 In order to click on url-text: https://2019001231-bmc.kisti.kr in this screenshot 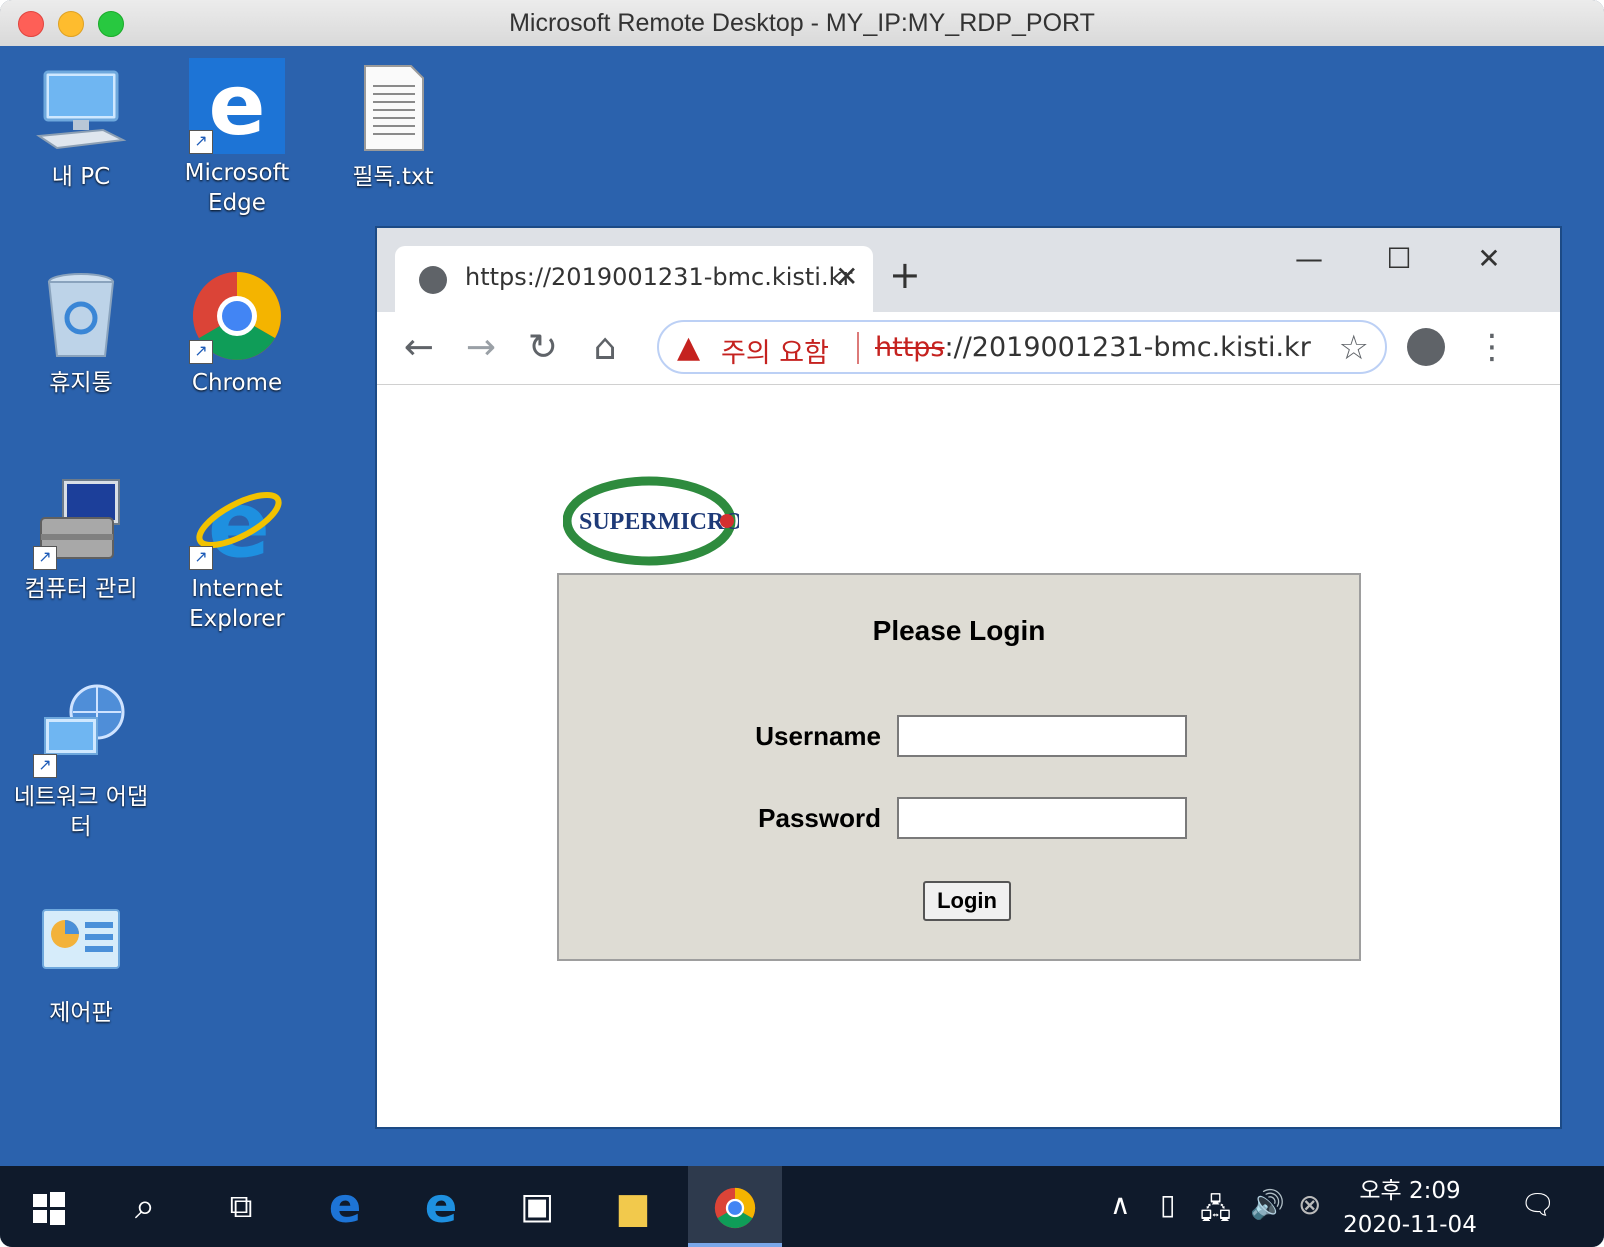, I will do `click(1093, 347)`.